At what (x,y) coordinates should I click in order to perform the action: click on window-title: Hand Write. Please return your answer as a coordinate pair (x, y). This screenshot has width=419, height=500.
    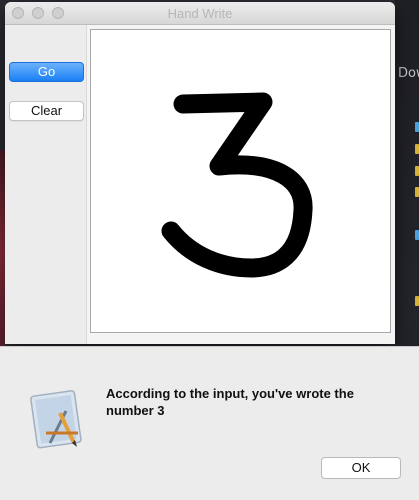
    Looking at the image, I should click on (200, 13).